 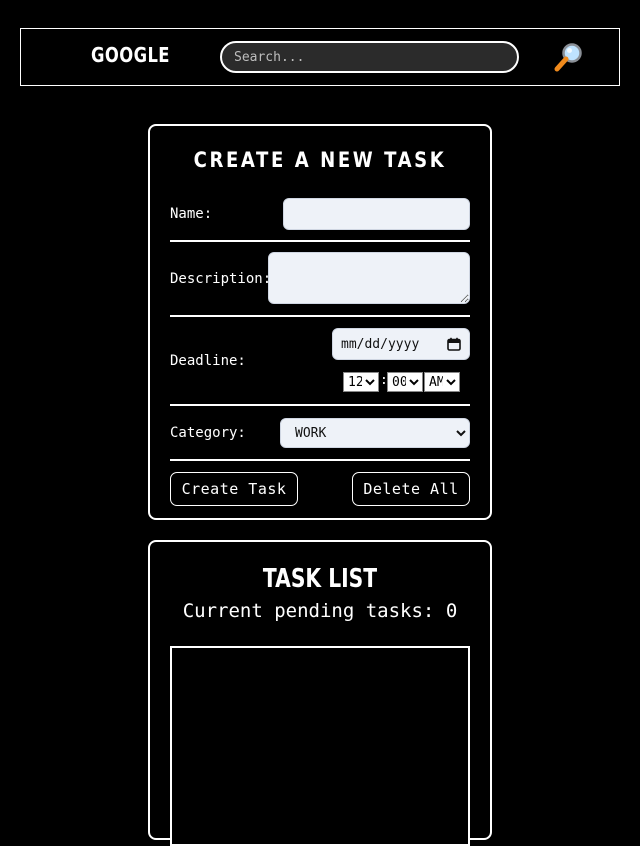 I want to click on deadline-label: Deadline:, so click(x=208, y=361).